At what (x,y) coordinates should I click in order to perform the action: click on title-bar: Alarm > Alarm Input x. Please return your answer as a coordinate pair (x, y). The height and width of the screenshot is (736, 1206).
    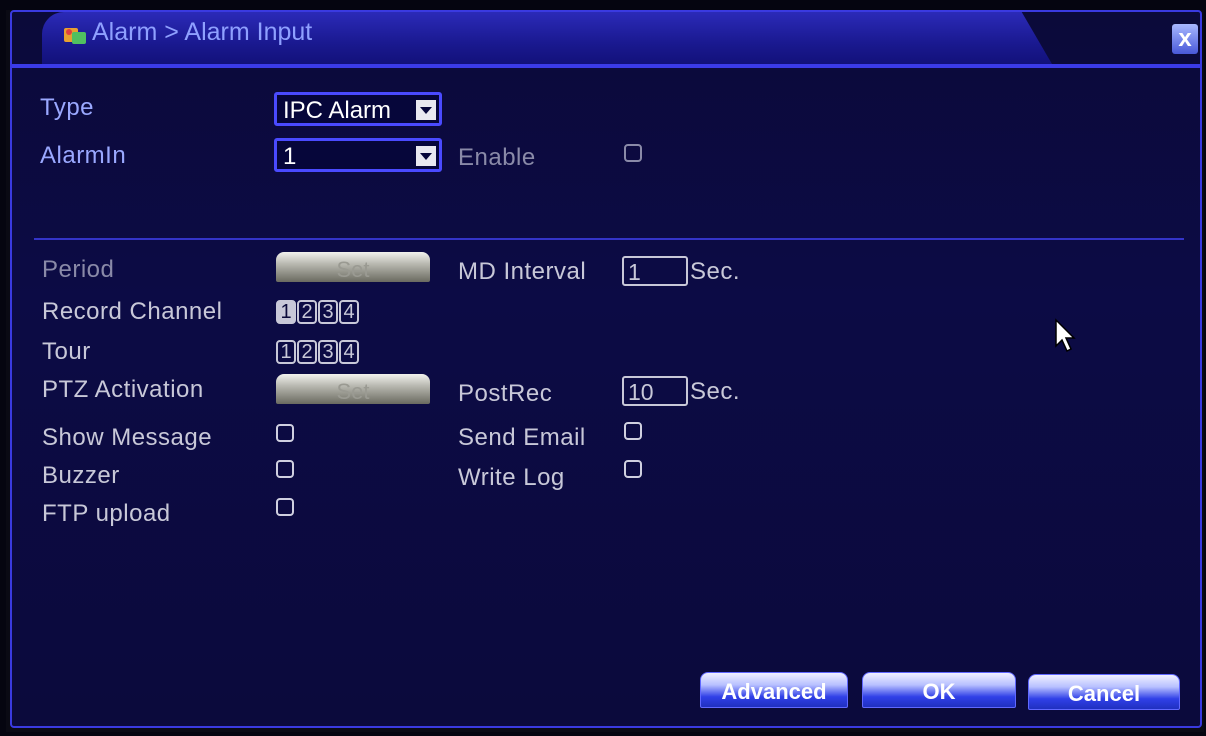
    Looking at the image, I should click on (606, 41).